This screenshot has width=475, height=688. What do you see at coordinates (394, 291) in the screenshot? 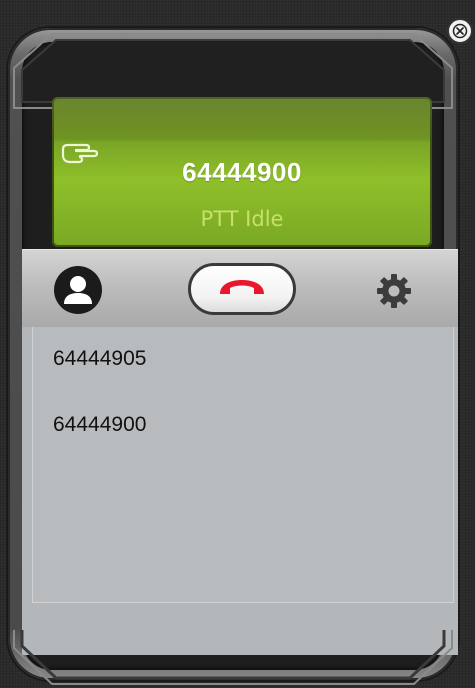
I see `gear-icon` at bounding box center [394, 291].